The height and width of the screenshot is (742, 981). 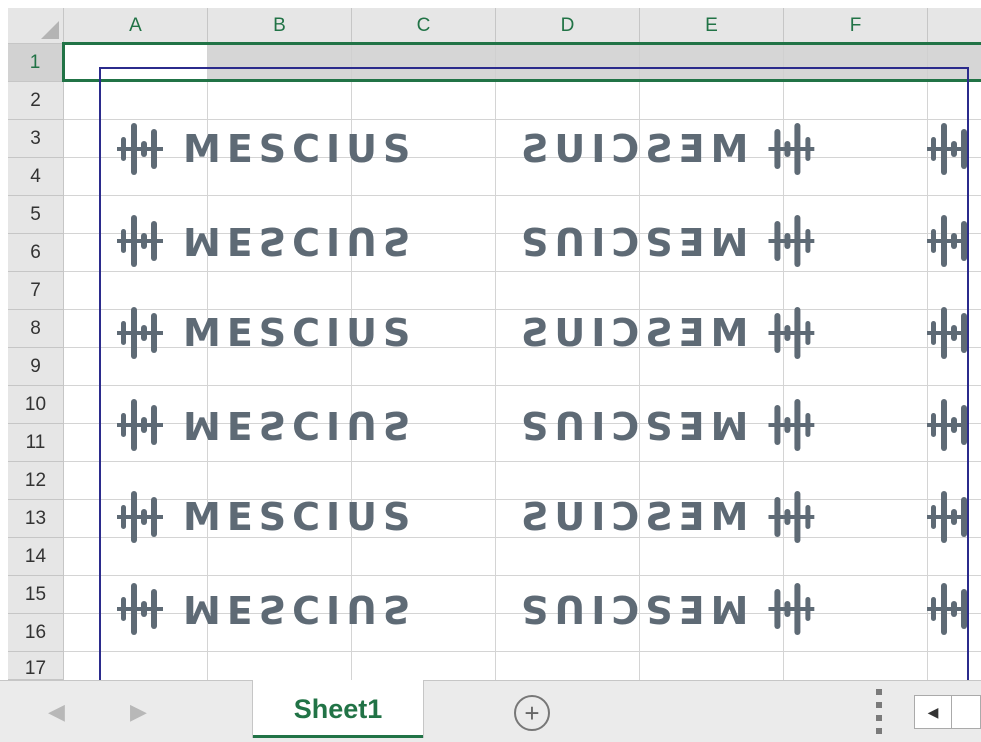 I want to click on scroll-left-arrow-icon: ◀, so click(x=933, y=712).